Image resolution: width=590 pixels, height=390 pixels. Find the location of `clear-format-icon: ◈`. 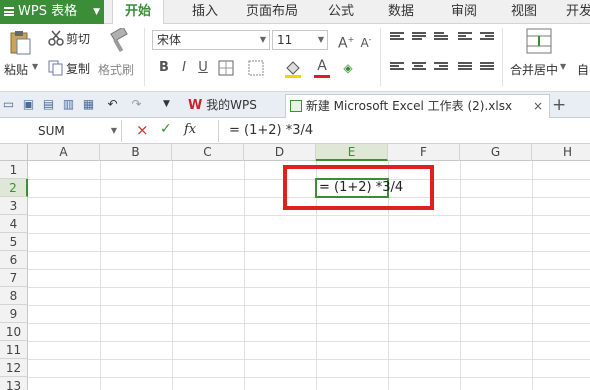

clear-format-icon: ◈ is located at coordinates (348, 68).